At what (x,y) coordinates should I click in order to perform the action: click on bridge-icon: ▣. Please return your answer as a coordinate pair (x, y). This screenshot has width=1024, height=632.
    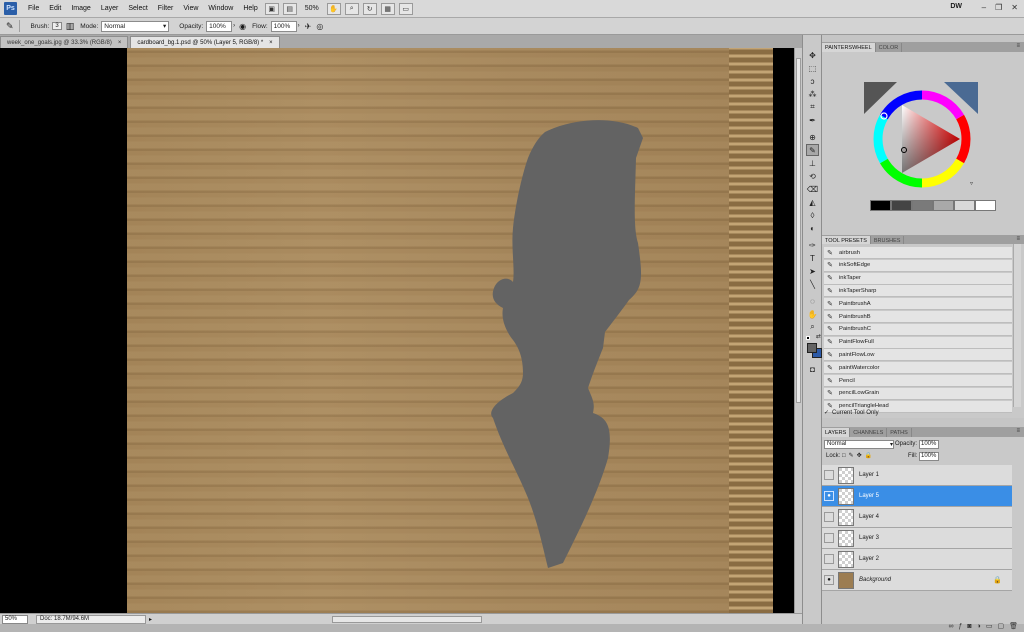
    Looking at the image, I should click on (271, 8).